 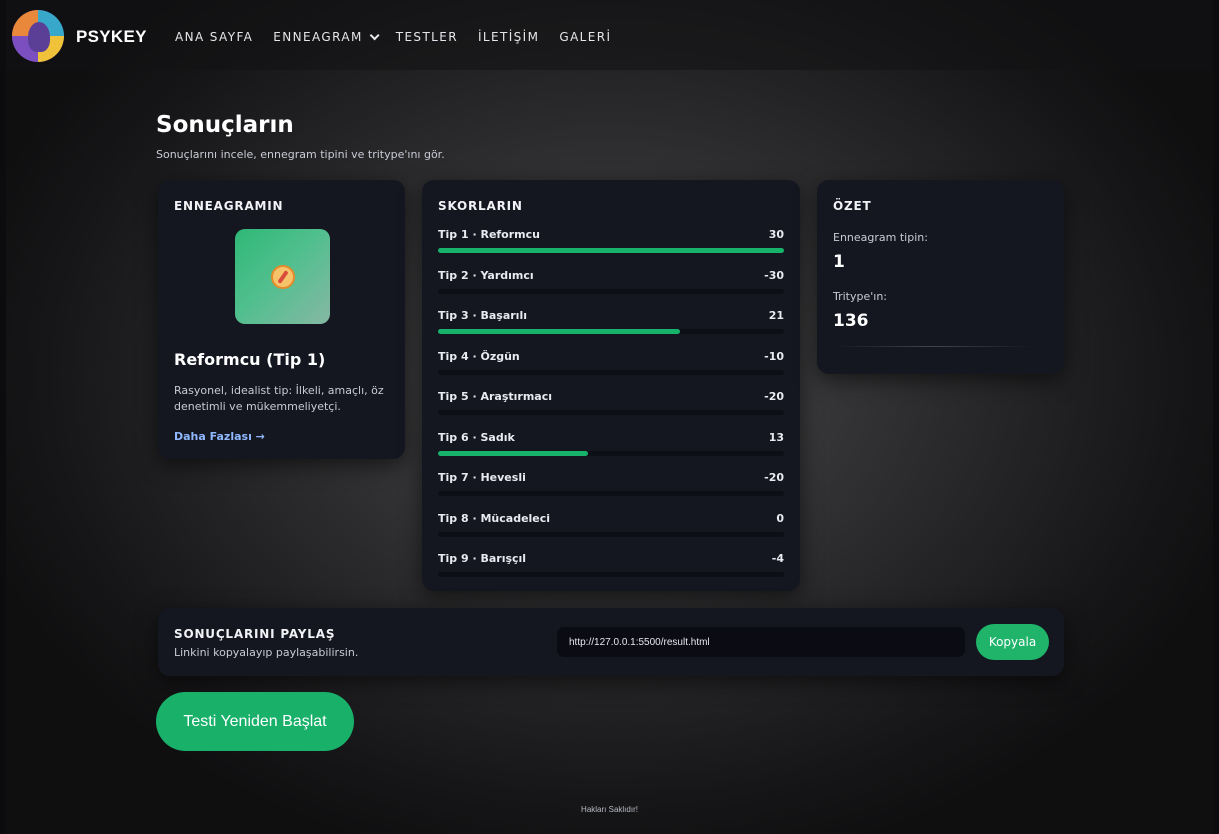 I want to click on nav-link-enneagram: ENNEAGRAM, so click(x=326, y=36).